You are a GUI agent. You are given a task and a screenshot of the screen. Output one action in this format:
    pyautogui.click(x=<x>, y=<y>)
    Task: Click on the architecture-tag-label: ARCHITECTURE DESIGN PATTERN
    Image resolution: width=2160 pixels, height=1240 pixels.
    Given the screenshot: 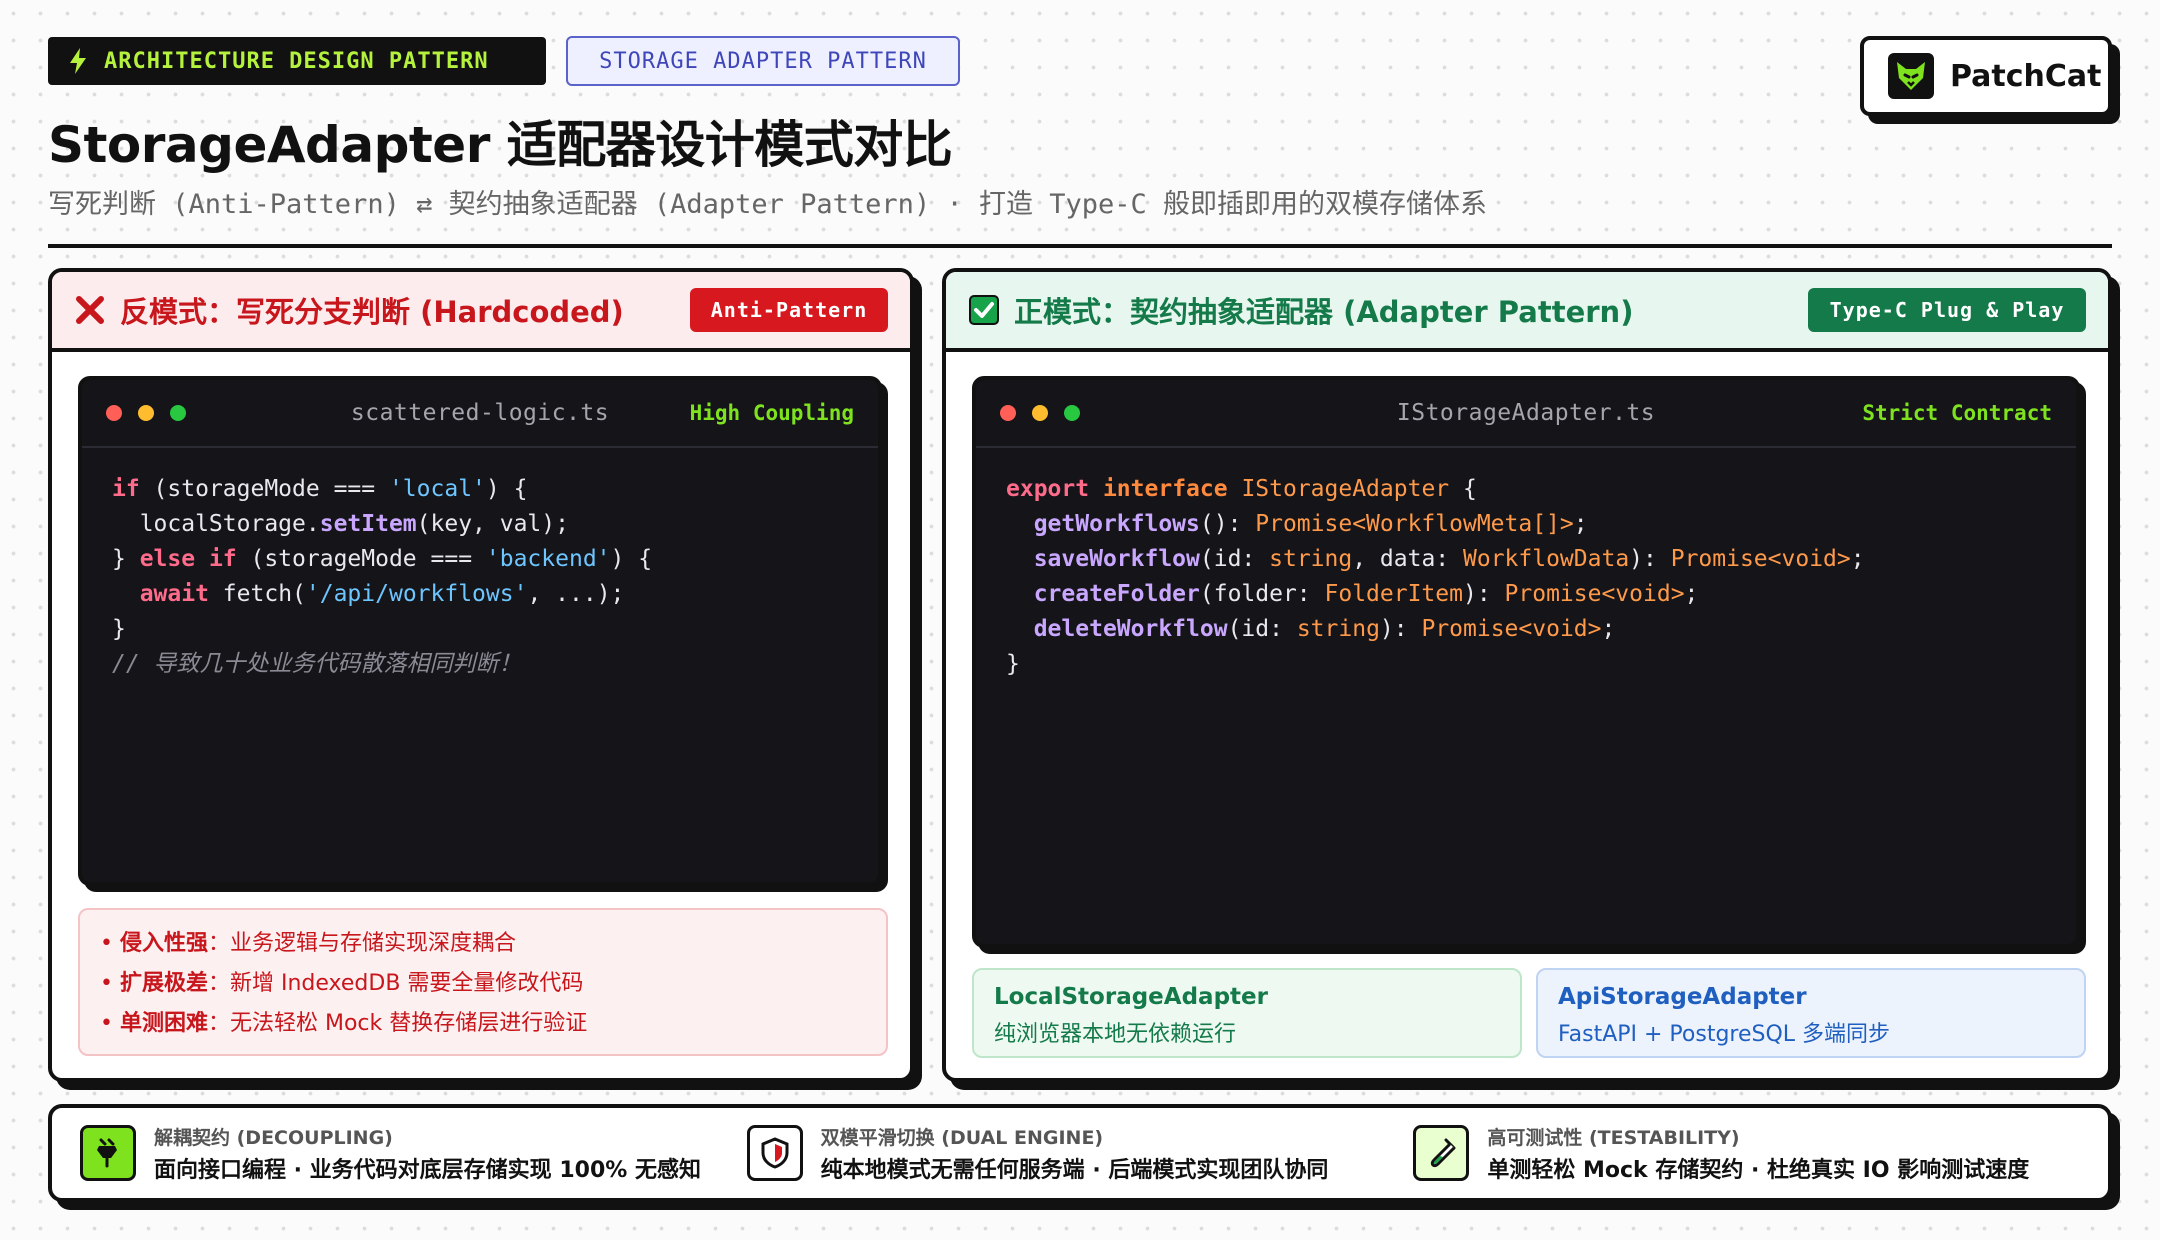 What is the action you would take?
    pyautogui.click(x=296, y=61)
    